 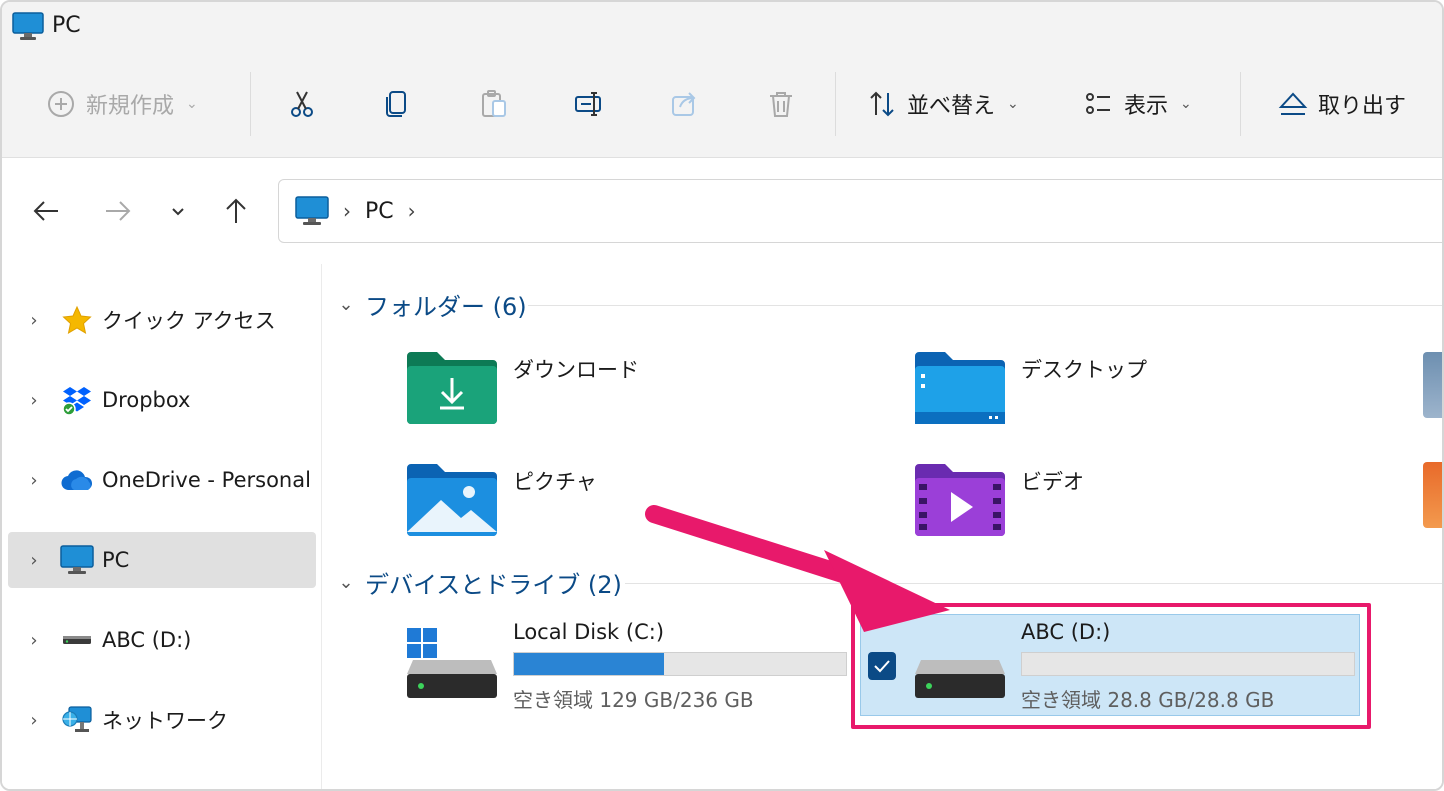 I want to click on navigation-bar: › PC ›, so click(x=722, y=211).